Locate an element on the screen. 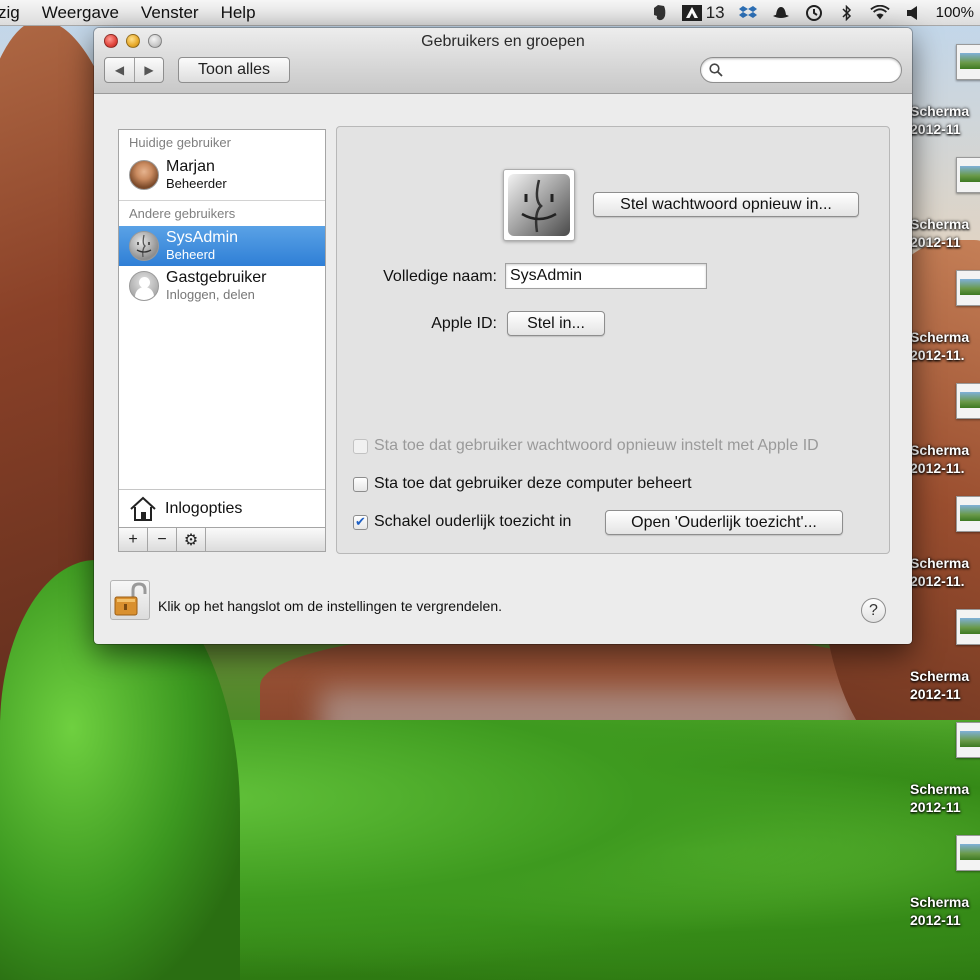 The width and height of the screenshot is (980, 980). time-machine-icon is located at coordinates (814, 13).